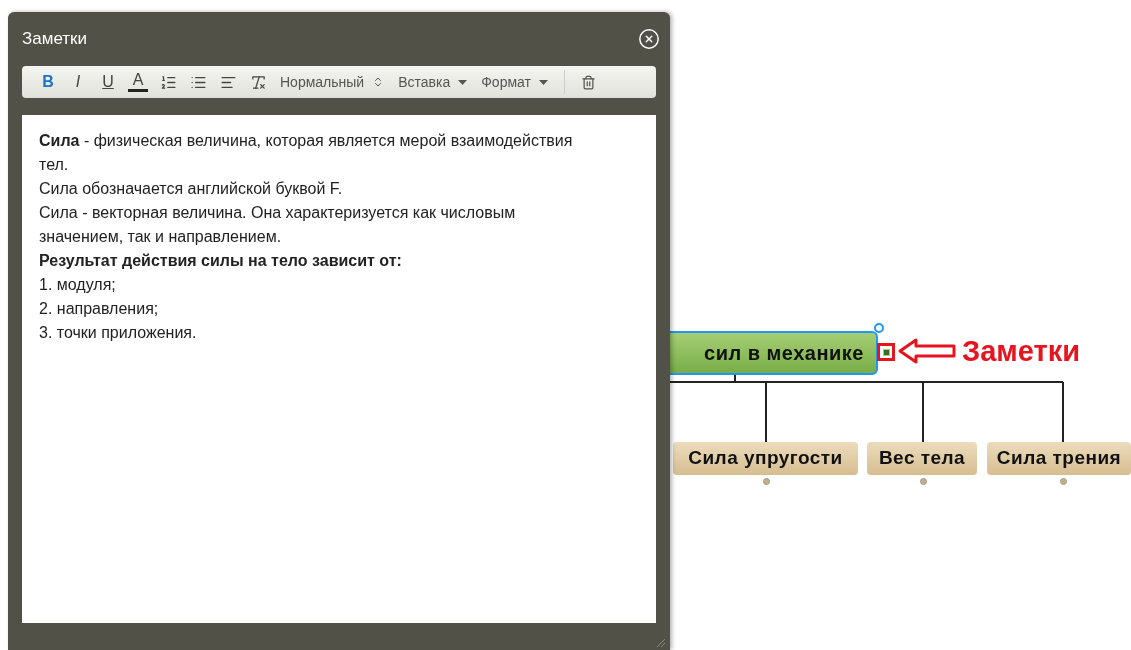 This screenshot has width=1131, height=650. I want to click on note-paragraph: 2. направления;, so click(99, 309).